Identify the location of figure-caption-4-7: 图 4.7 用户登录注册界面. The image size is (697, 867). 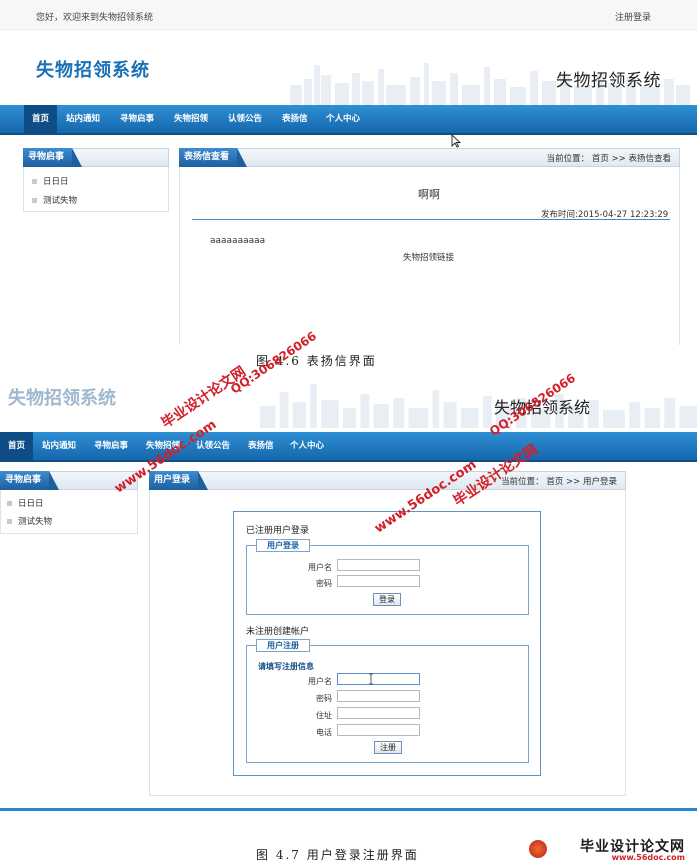
(337, 855).